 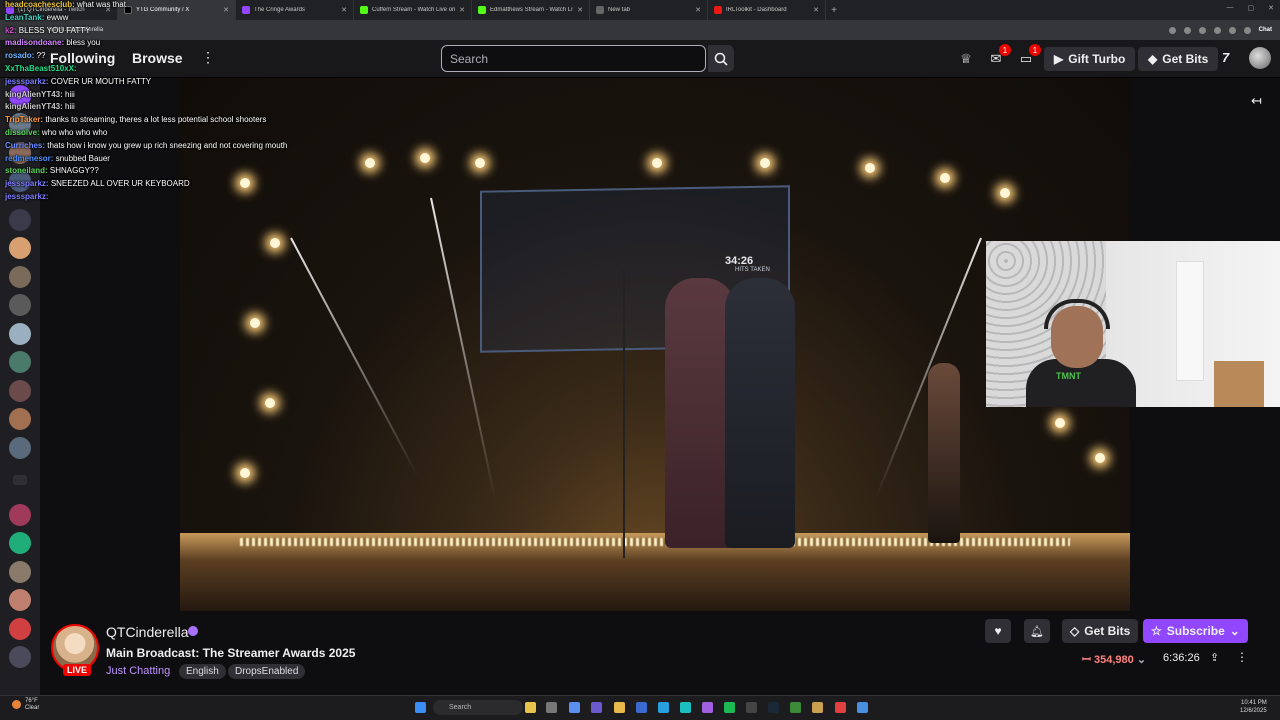 I want to click on browser-tab: New tab ✕, so click(x=649, y=10).